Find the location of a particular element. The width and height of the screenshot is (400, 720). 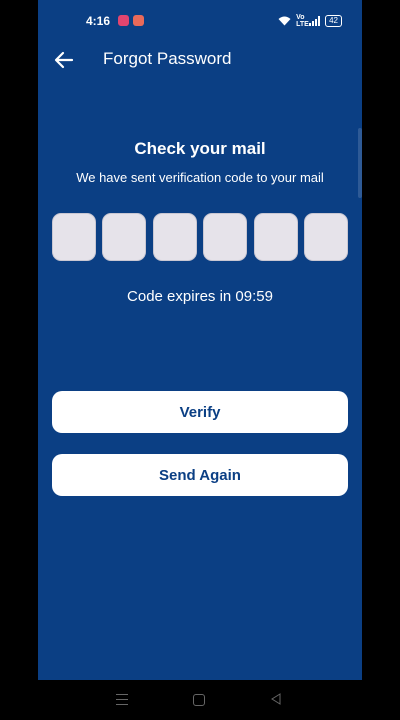

system-navigation-bar is located at coordinates (200, 700).